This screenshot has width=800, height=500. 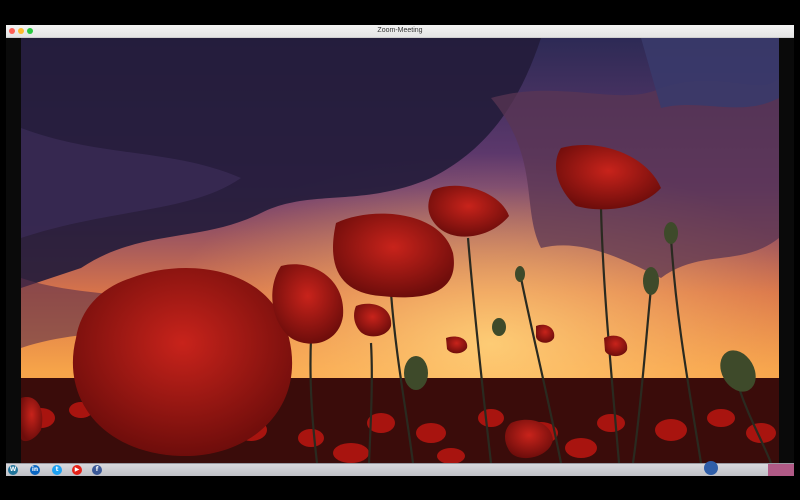 What do you see at coordinates (57, 470) in the screenshot?
I see `twitter-icon: t` at bounding box center [57, 470].